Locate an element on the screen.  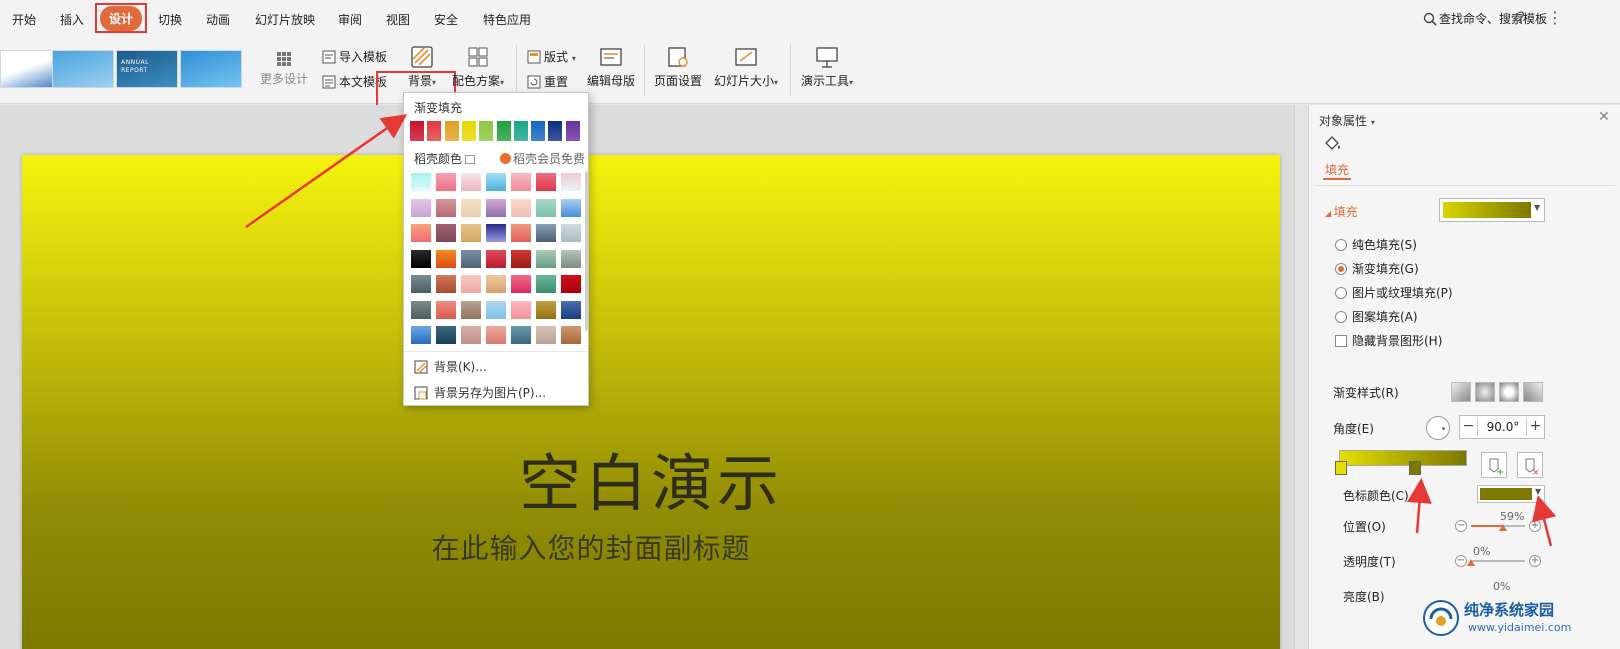
angle-spinner: − 90.0° + is located at coordinates (1502, 427).